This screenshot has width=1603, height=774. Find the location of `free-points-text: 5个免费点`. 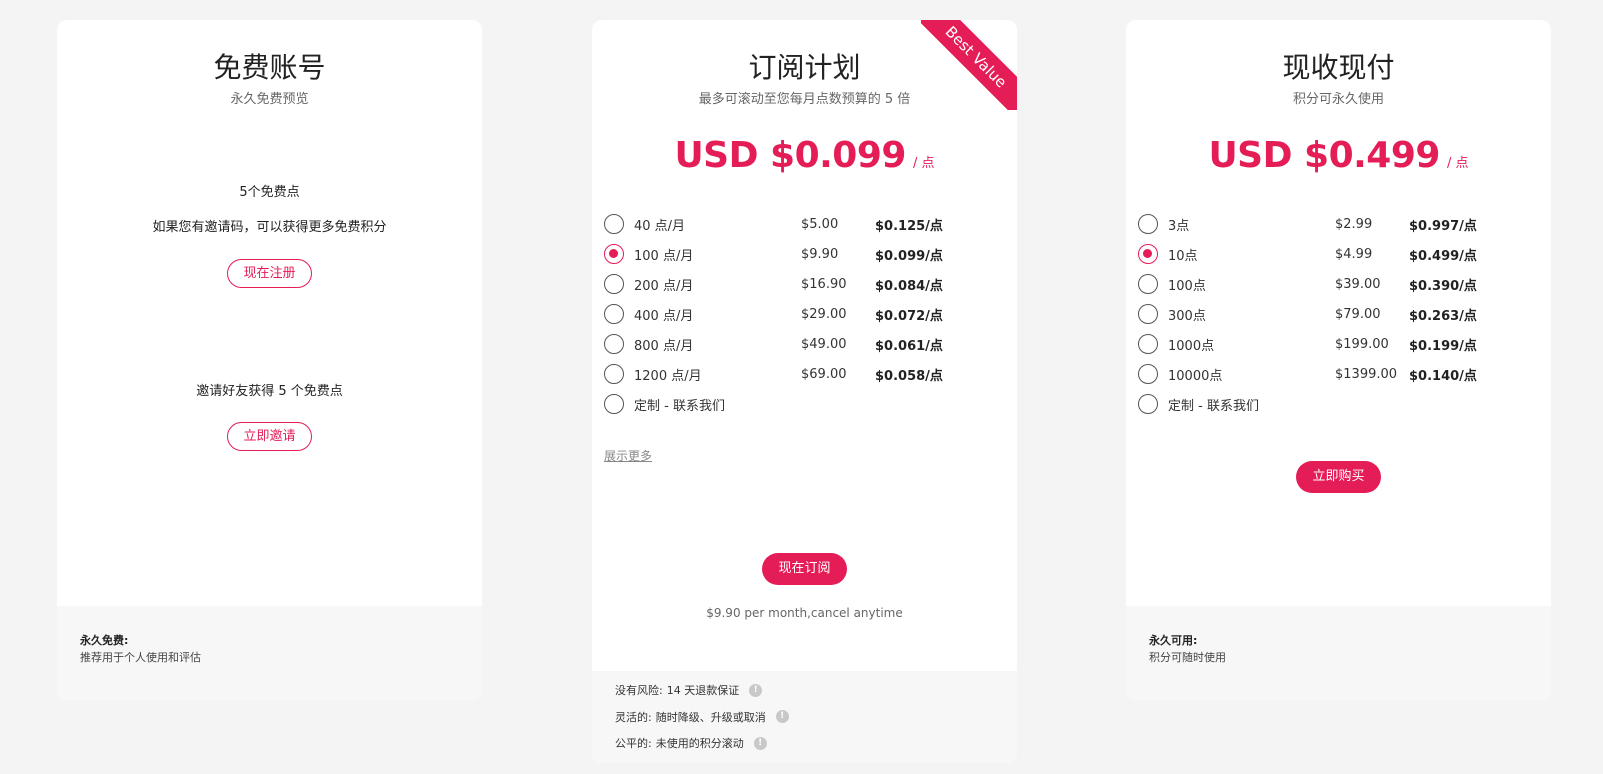

free-points-text: 5个免费点 is located at coordinates (269, 192).